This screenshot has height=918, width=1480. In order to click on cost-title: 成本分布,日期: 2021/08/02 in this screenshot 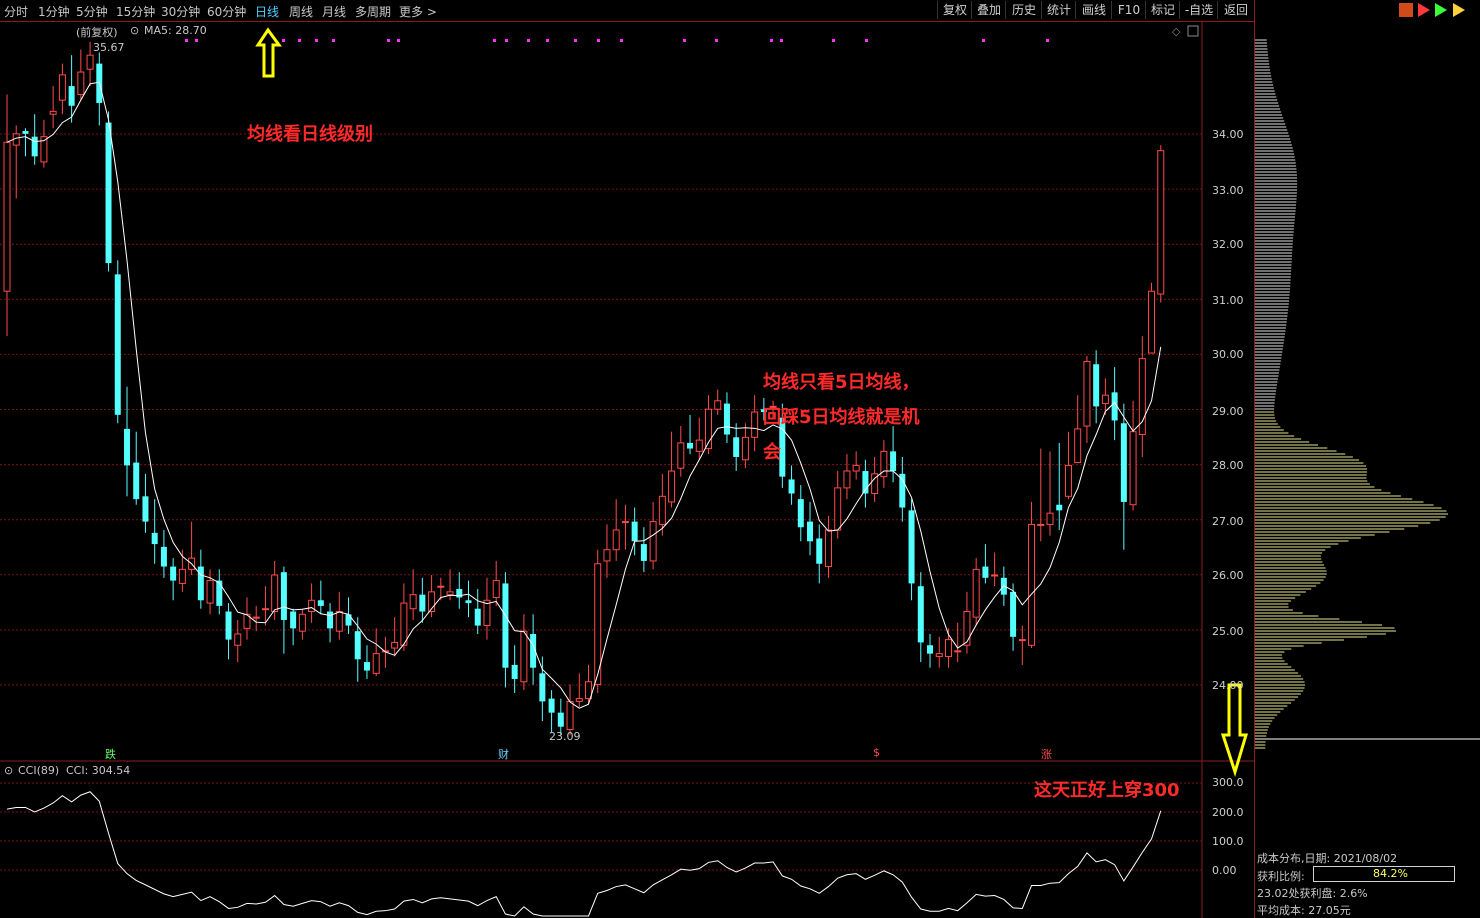, I will do `click(1327, 858)`.